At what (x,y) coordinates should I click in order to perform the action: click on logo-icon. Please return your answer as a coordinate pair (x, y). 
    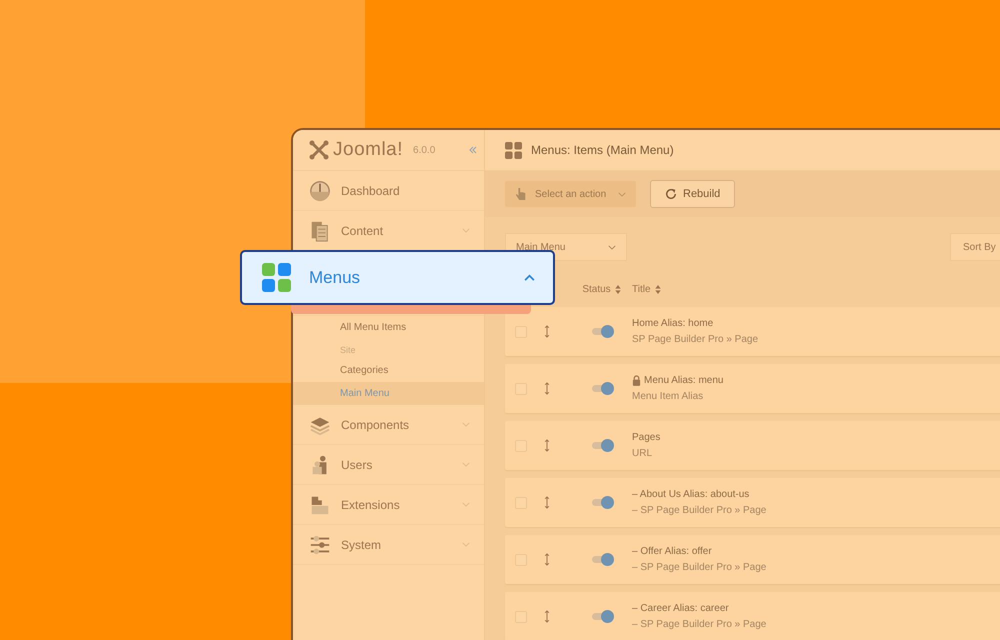
    Looking at the image, I should click on (319, 150).